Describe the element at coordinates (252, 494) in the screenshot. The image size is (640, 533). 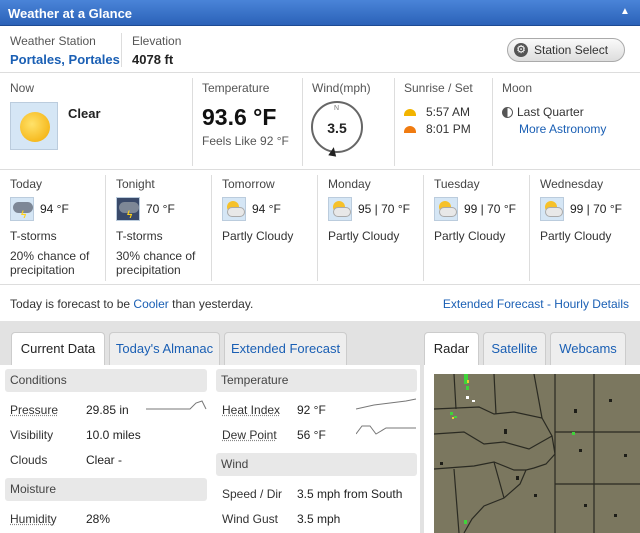
I see `wind-speed-dir-label: Speed / Dir` at that location.